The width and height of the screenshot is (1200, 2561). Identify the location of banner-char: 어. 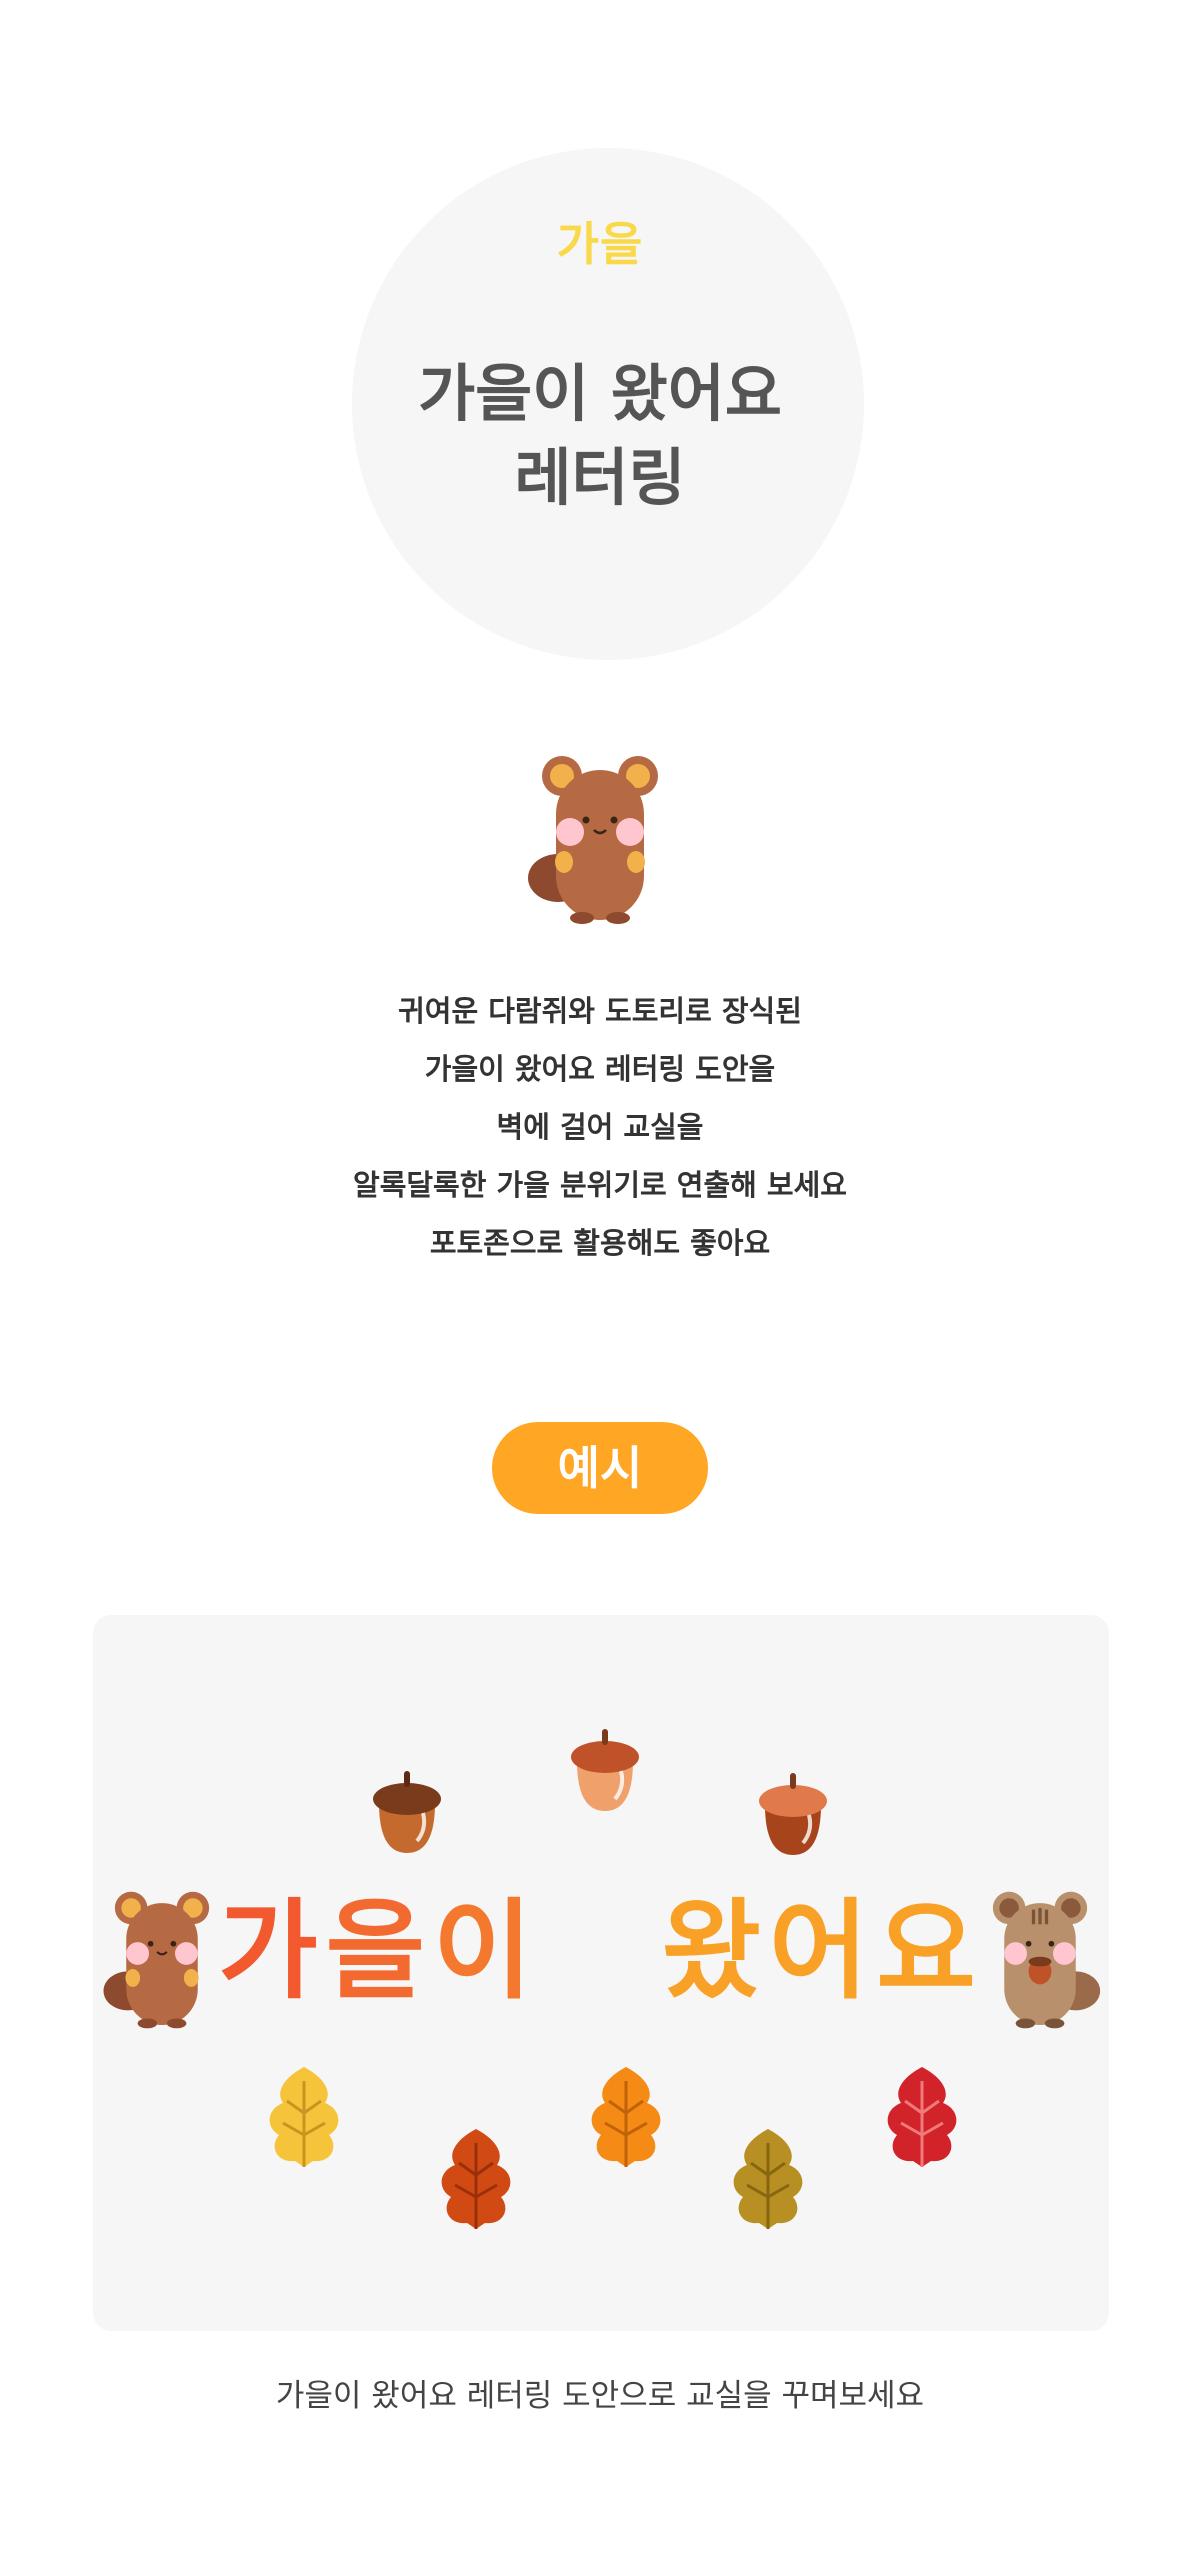
(822, 1951).